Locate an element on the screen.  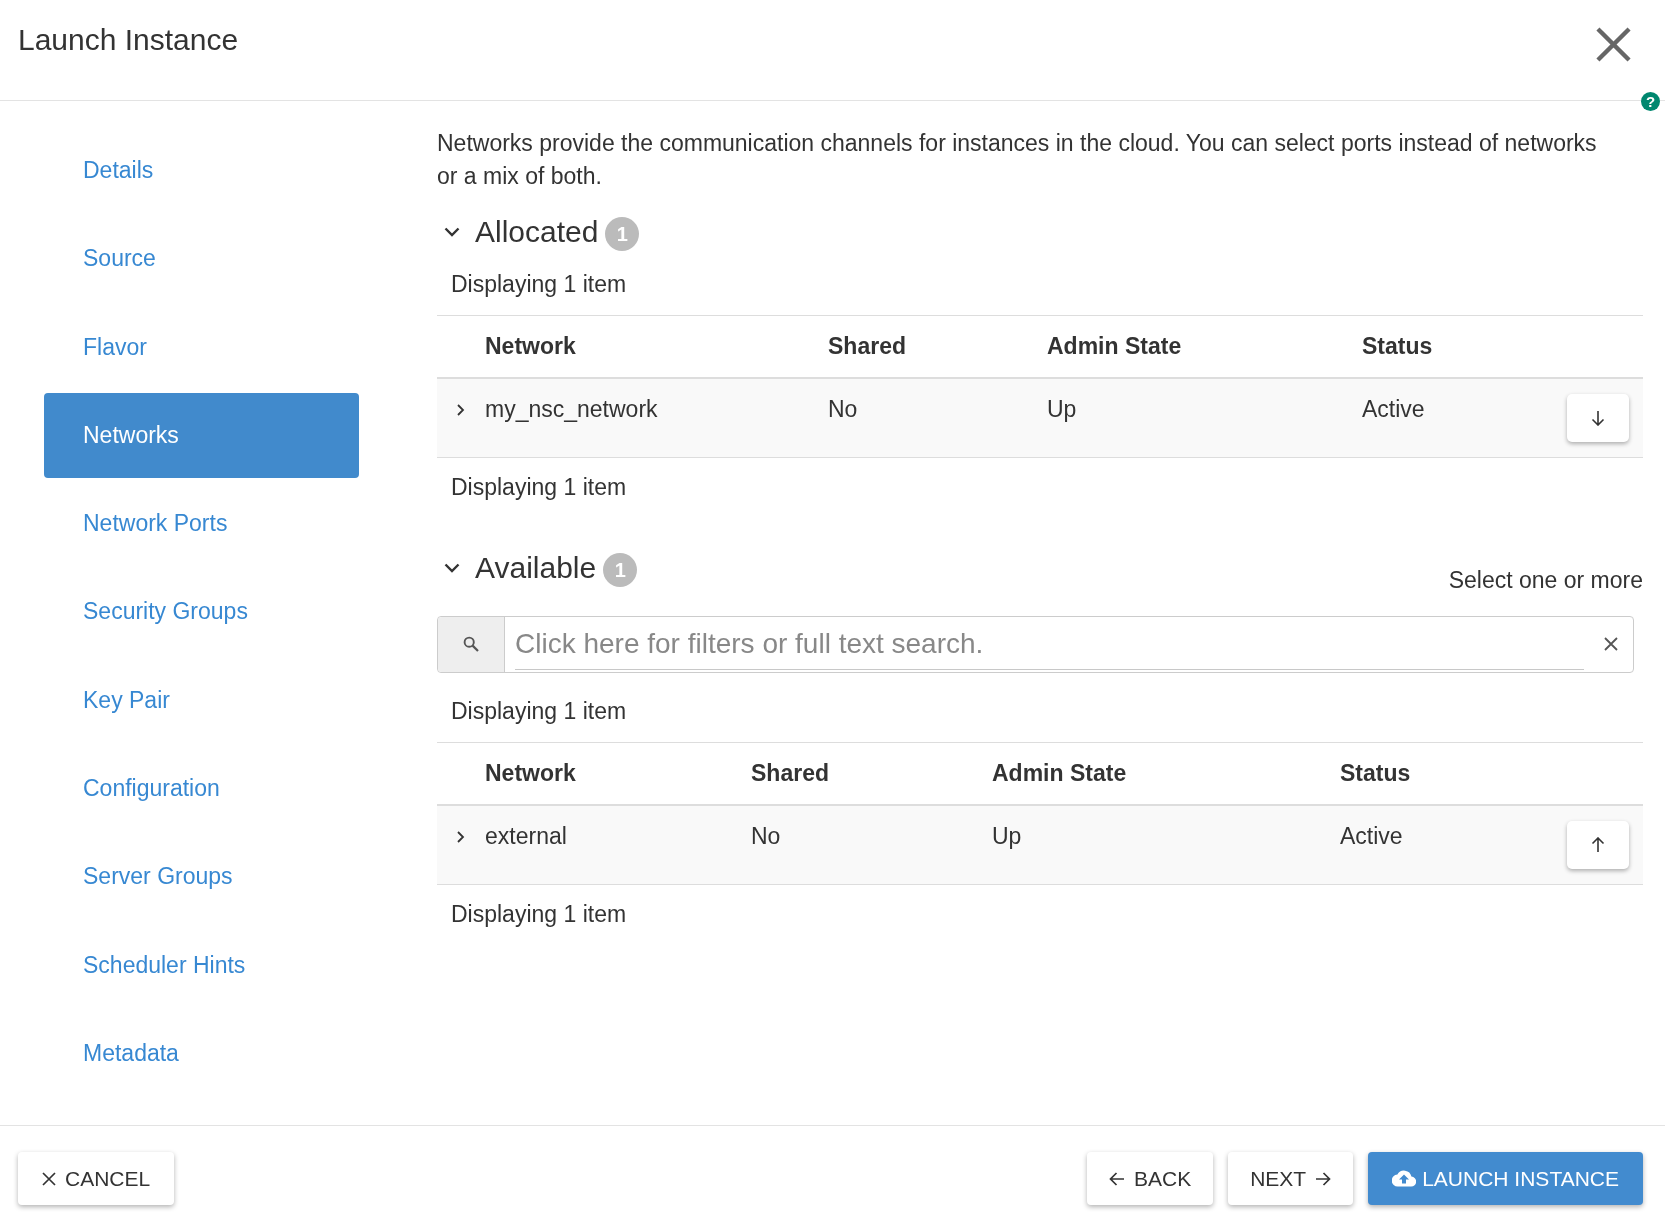
arrow-down-icon is located at coordinates (1598, 417).